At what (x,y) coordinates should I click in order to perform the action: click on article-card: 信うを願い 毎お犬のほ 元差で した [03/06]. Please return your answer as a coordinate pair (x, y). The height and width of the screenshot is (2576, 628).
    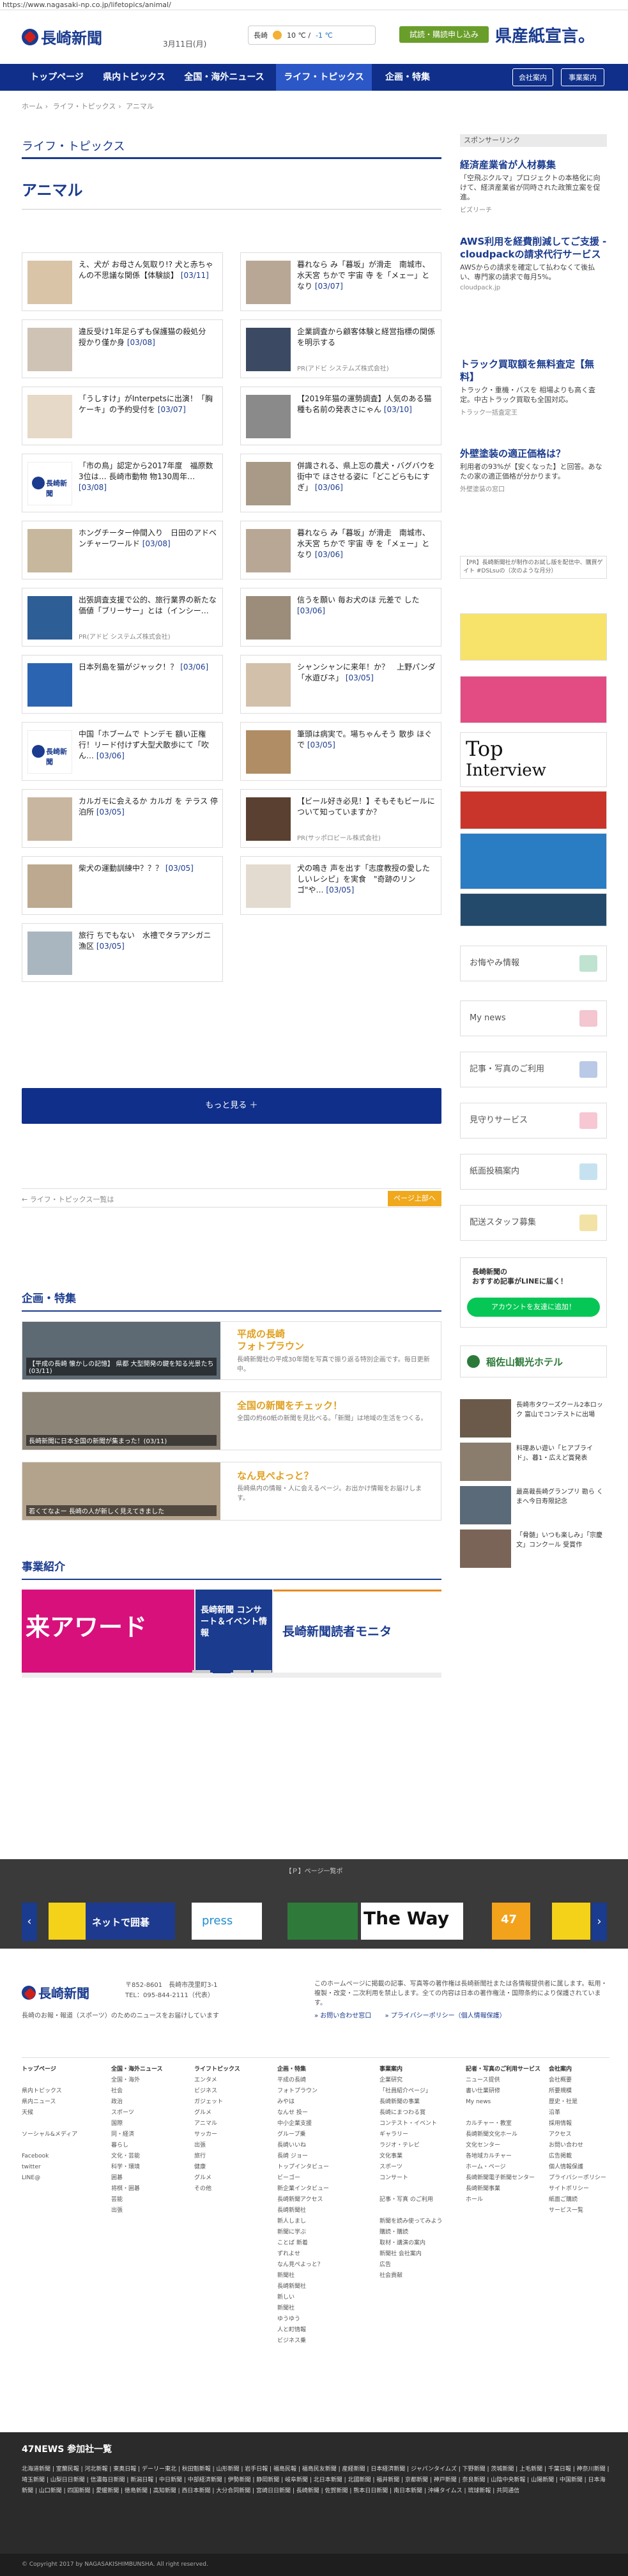
    Looking at the image, I should click on (340, 617).